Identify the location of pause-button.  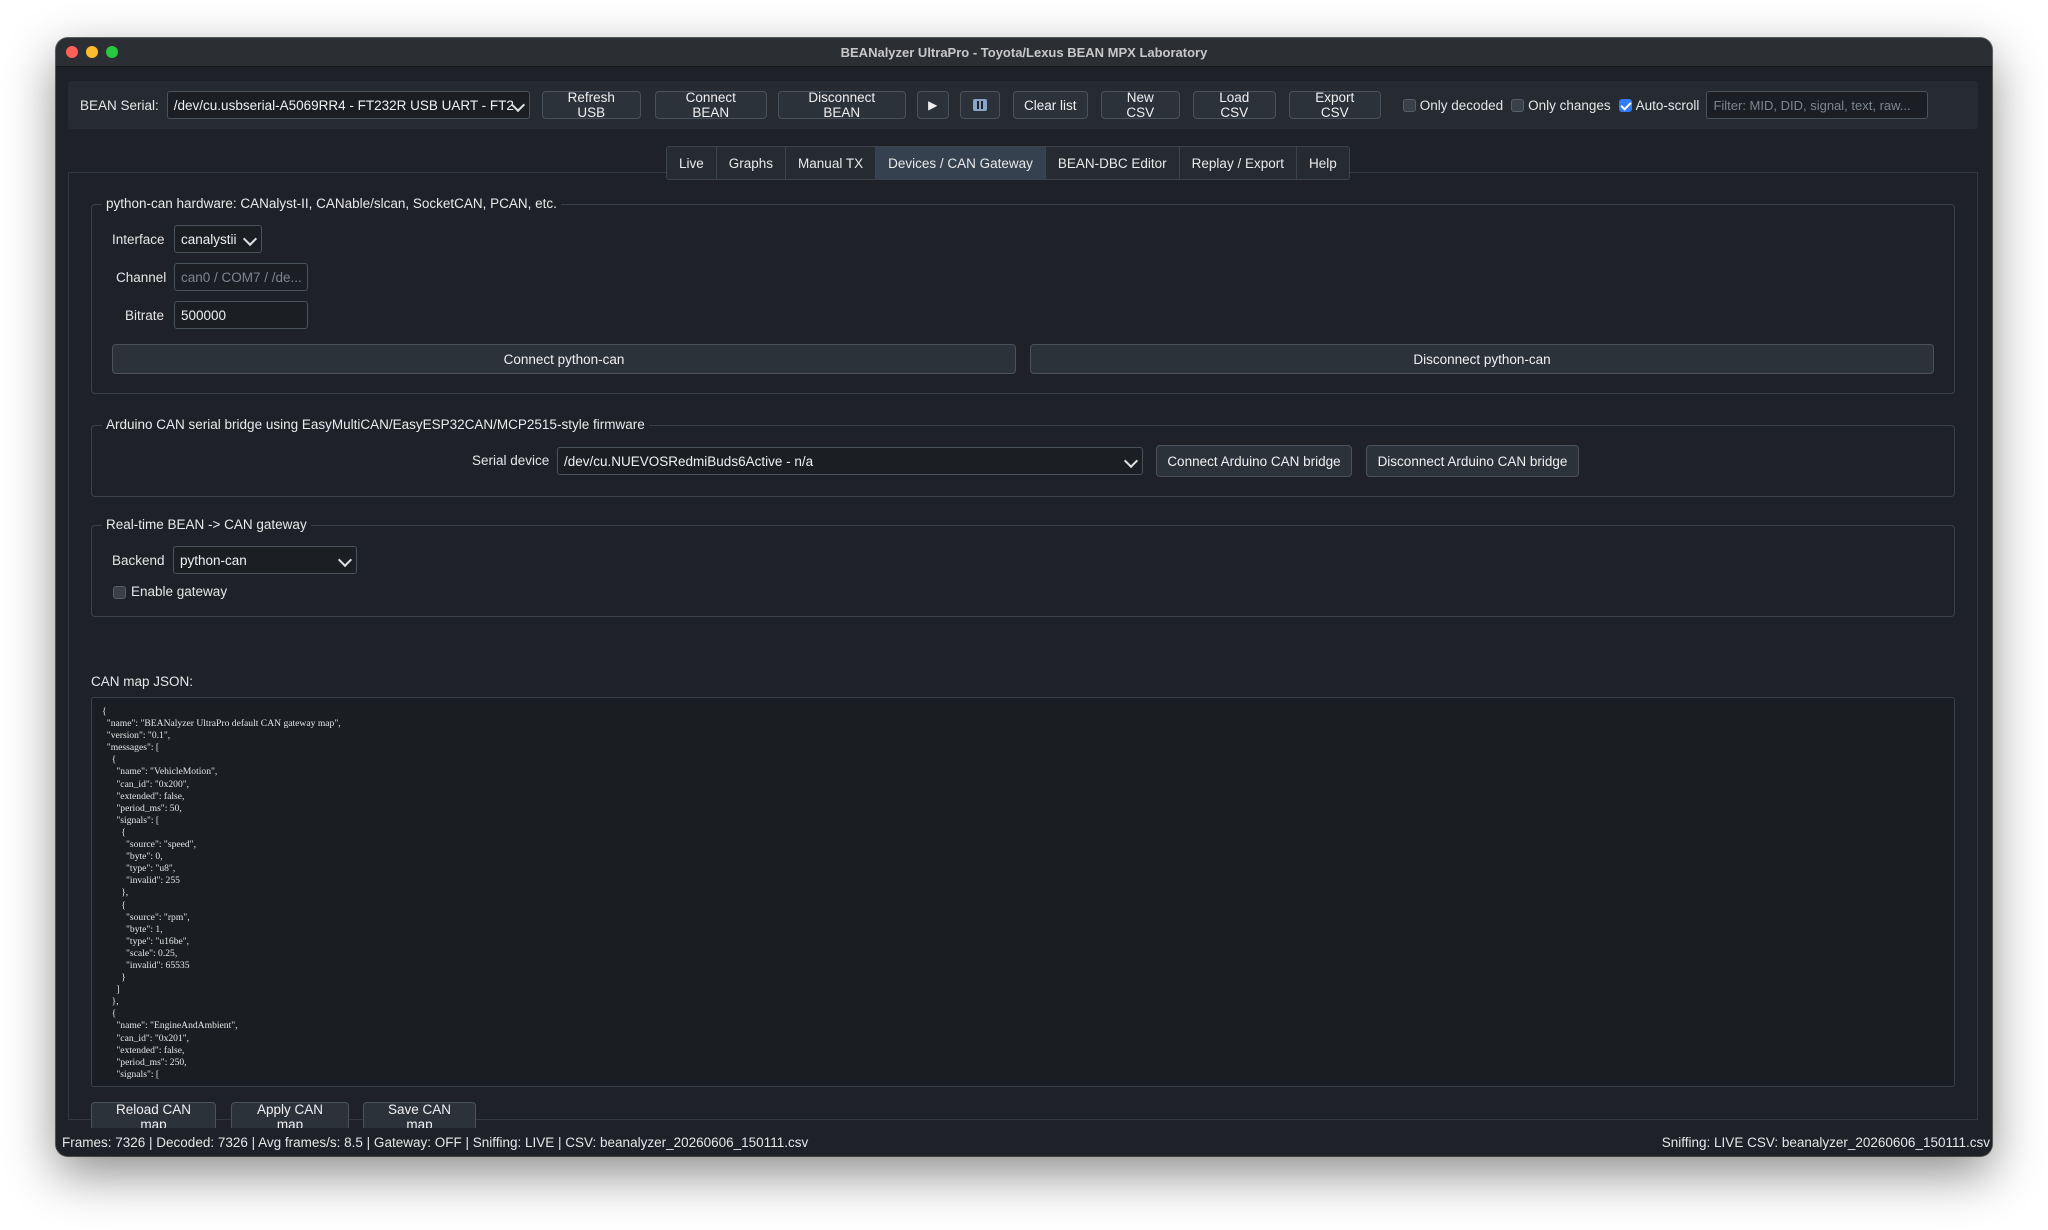
(979, 105).